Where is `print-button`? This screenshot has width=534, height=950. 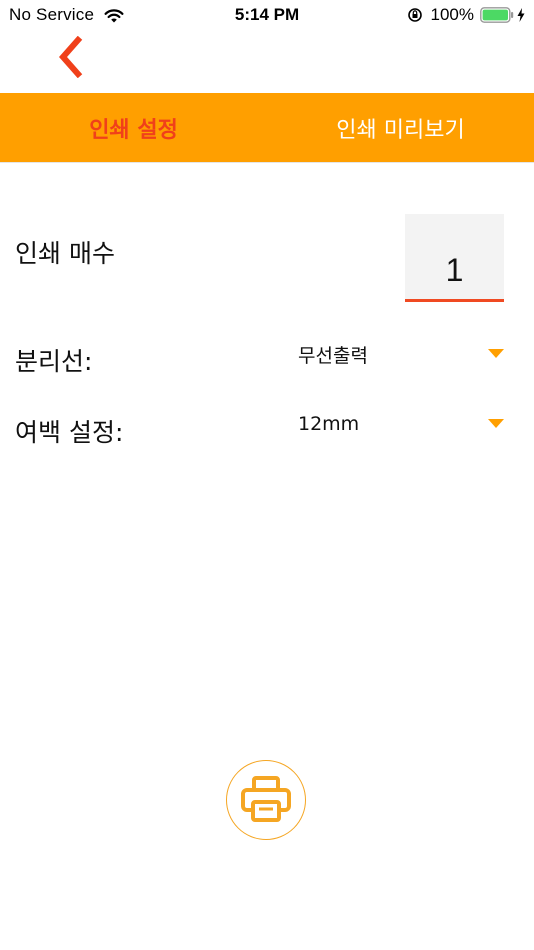
print-button is located at coordinates (266, 800).